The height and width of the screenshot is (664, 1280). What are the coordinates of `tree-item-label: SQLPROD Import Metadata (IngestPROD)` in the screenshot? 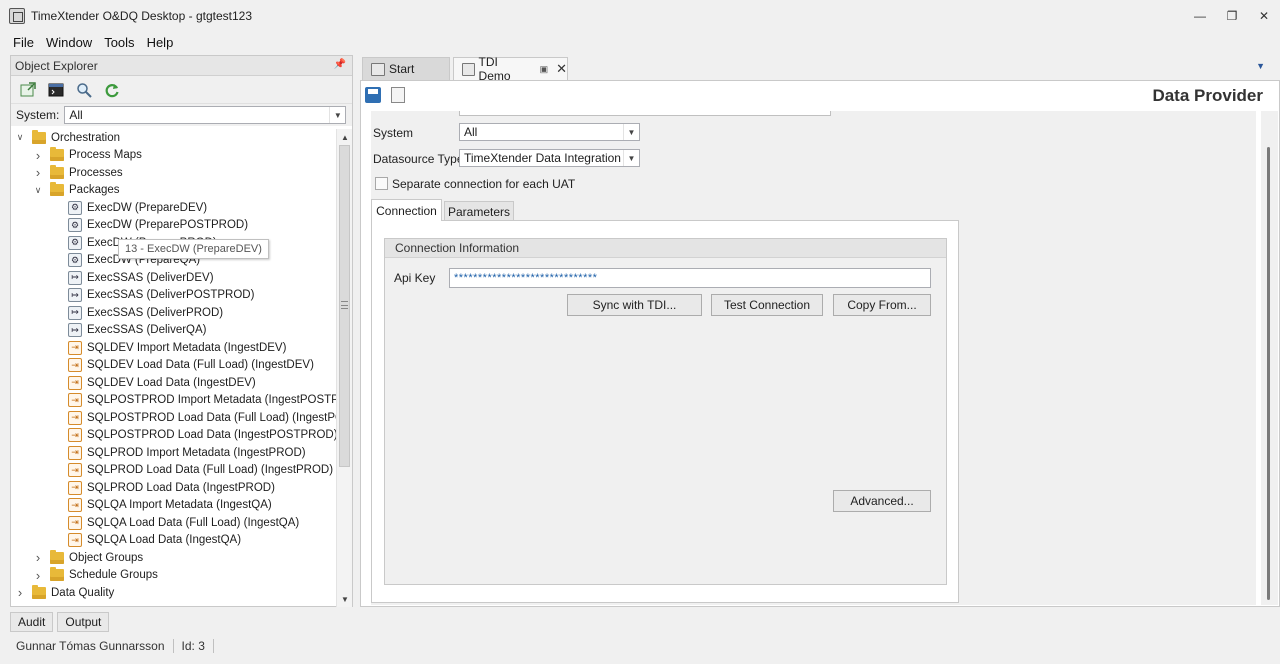 It's located at (196, 452).